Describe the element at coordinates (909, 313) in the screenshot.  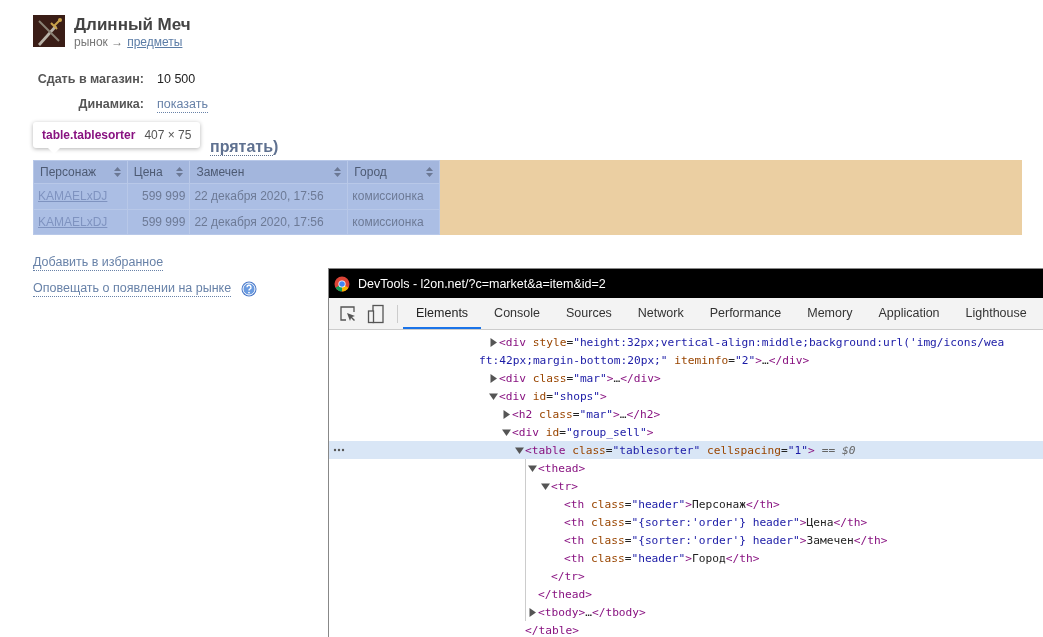
I see `devtools-tab: Application` at that location.